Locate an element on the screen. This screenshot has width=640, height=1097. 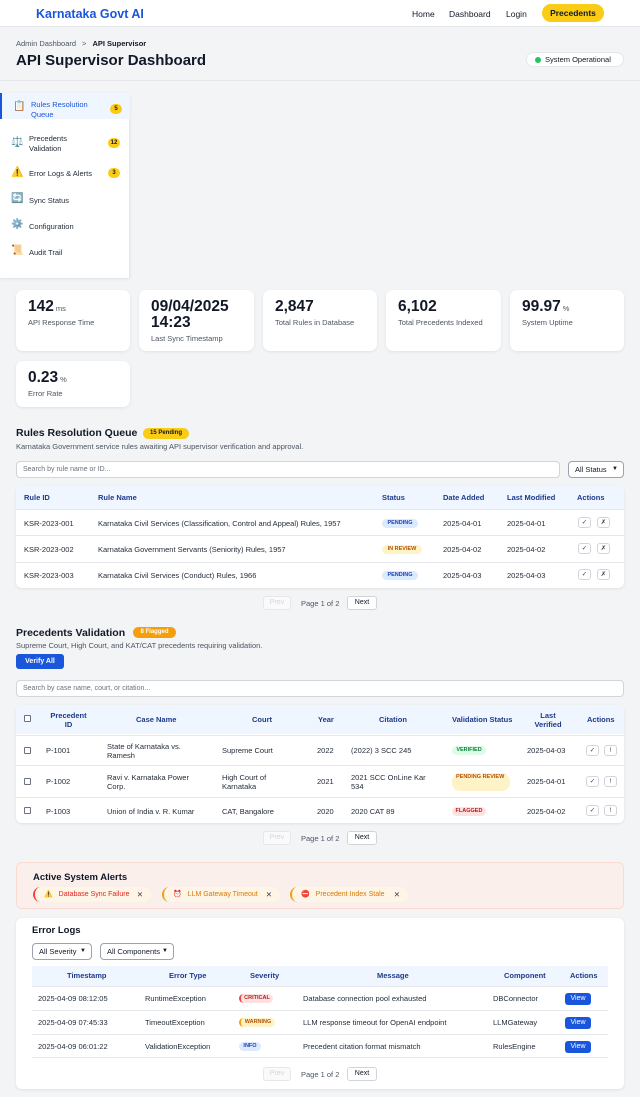
court: CAT, Bangalore is located at coordinates (248, 811).